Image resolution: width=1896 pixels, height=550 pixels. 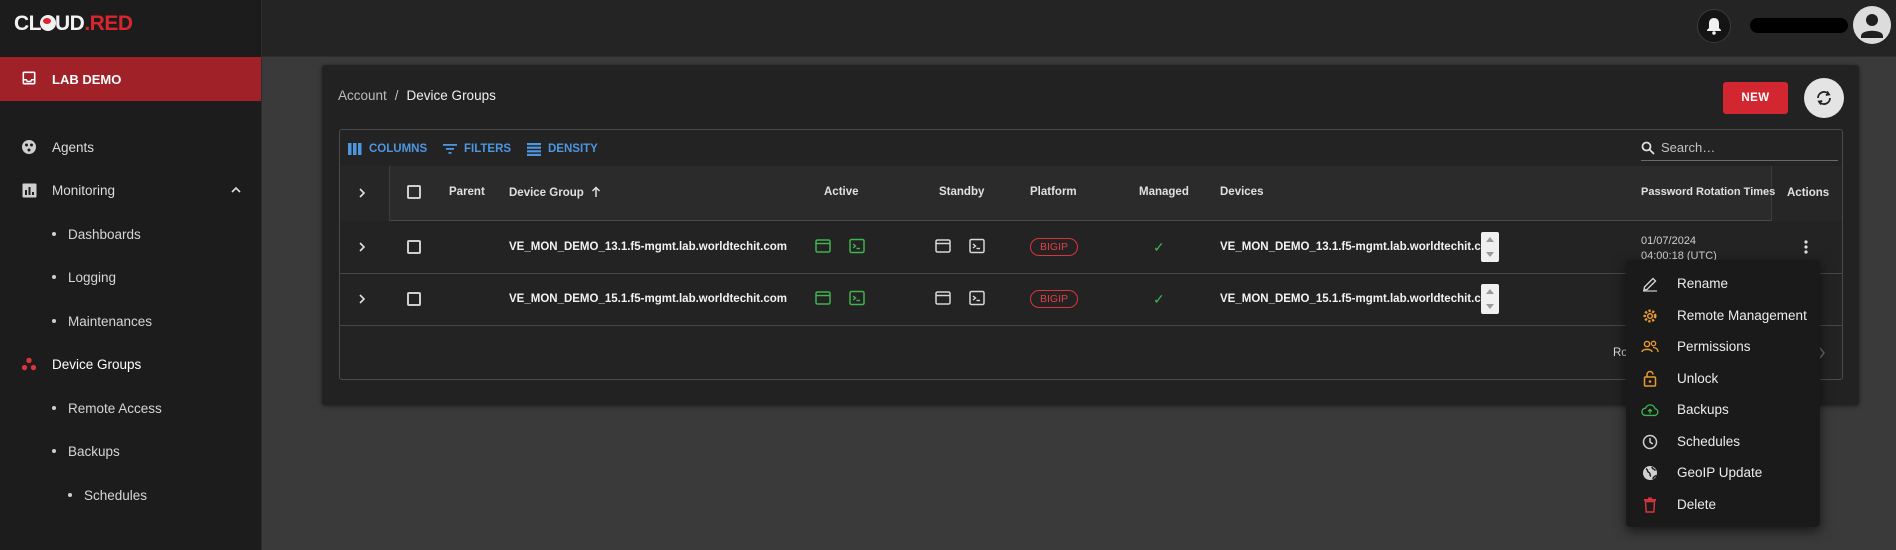 I want to click on header-parent: Parent, so click(x=467, y=192).